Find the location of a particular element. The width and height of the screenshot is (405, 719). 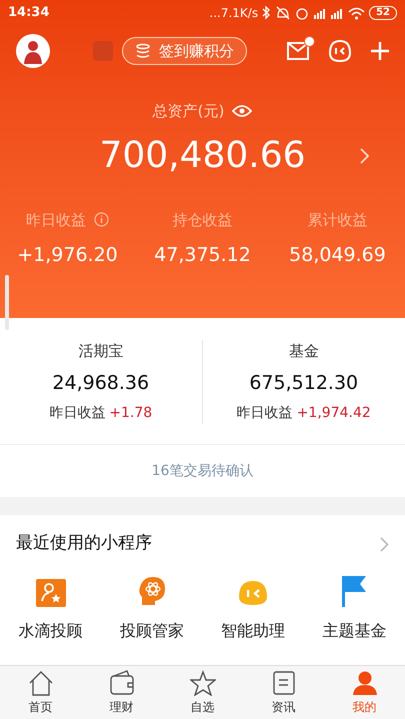

earnings-value: 58,049.69 is located at coordinates (337, 255).